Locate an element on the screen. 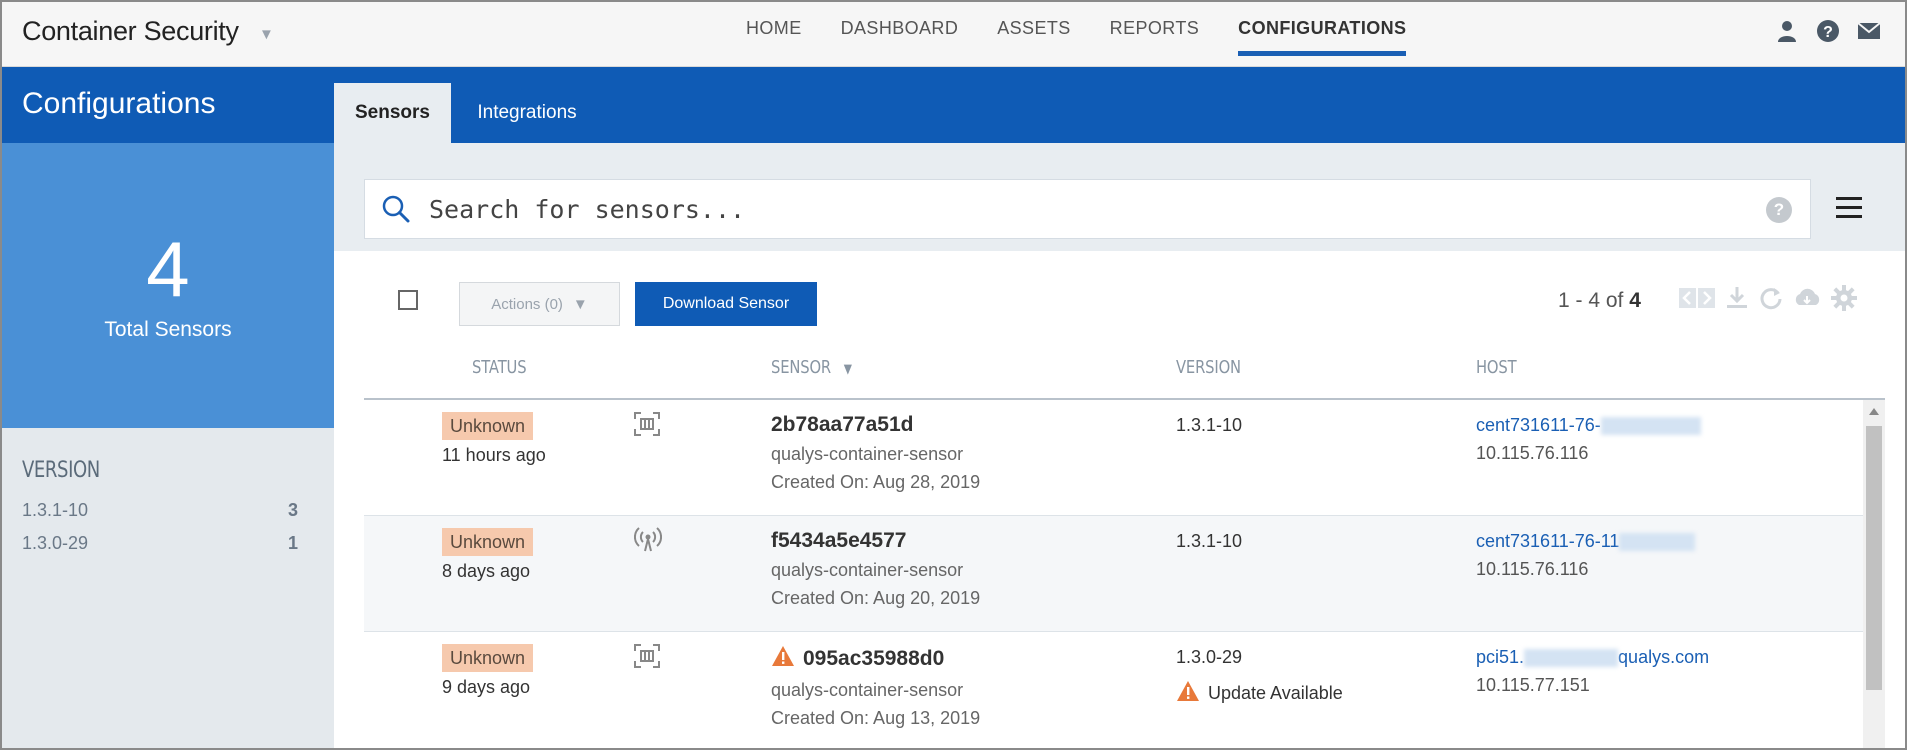 Image resolution: width=1907 pixels, height=750 pixels. sensor-created: Created On: Aug 28, 2019 is located at coordinates (876, 482).